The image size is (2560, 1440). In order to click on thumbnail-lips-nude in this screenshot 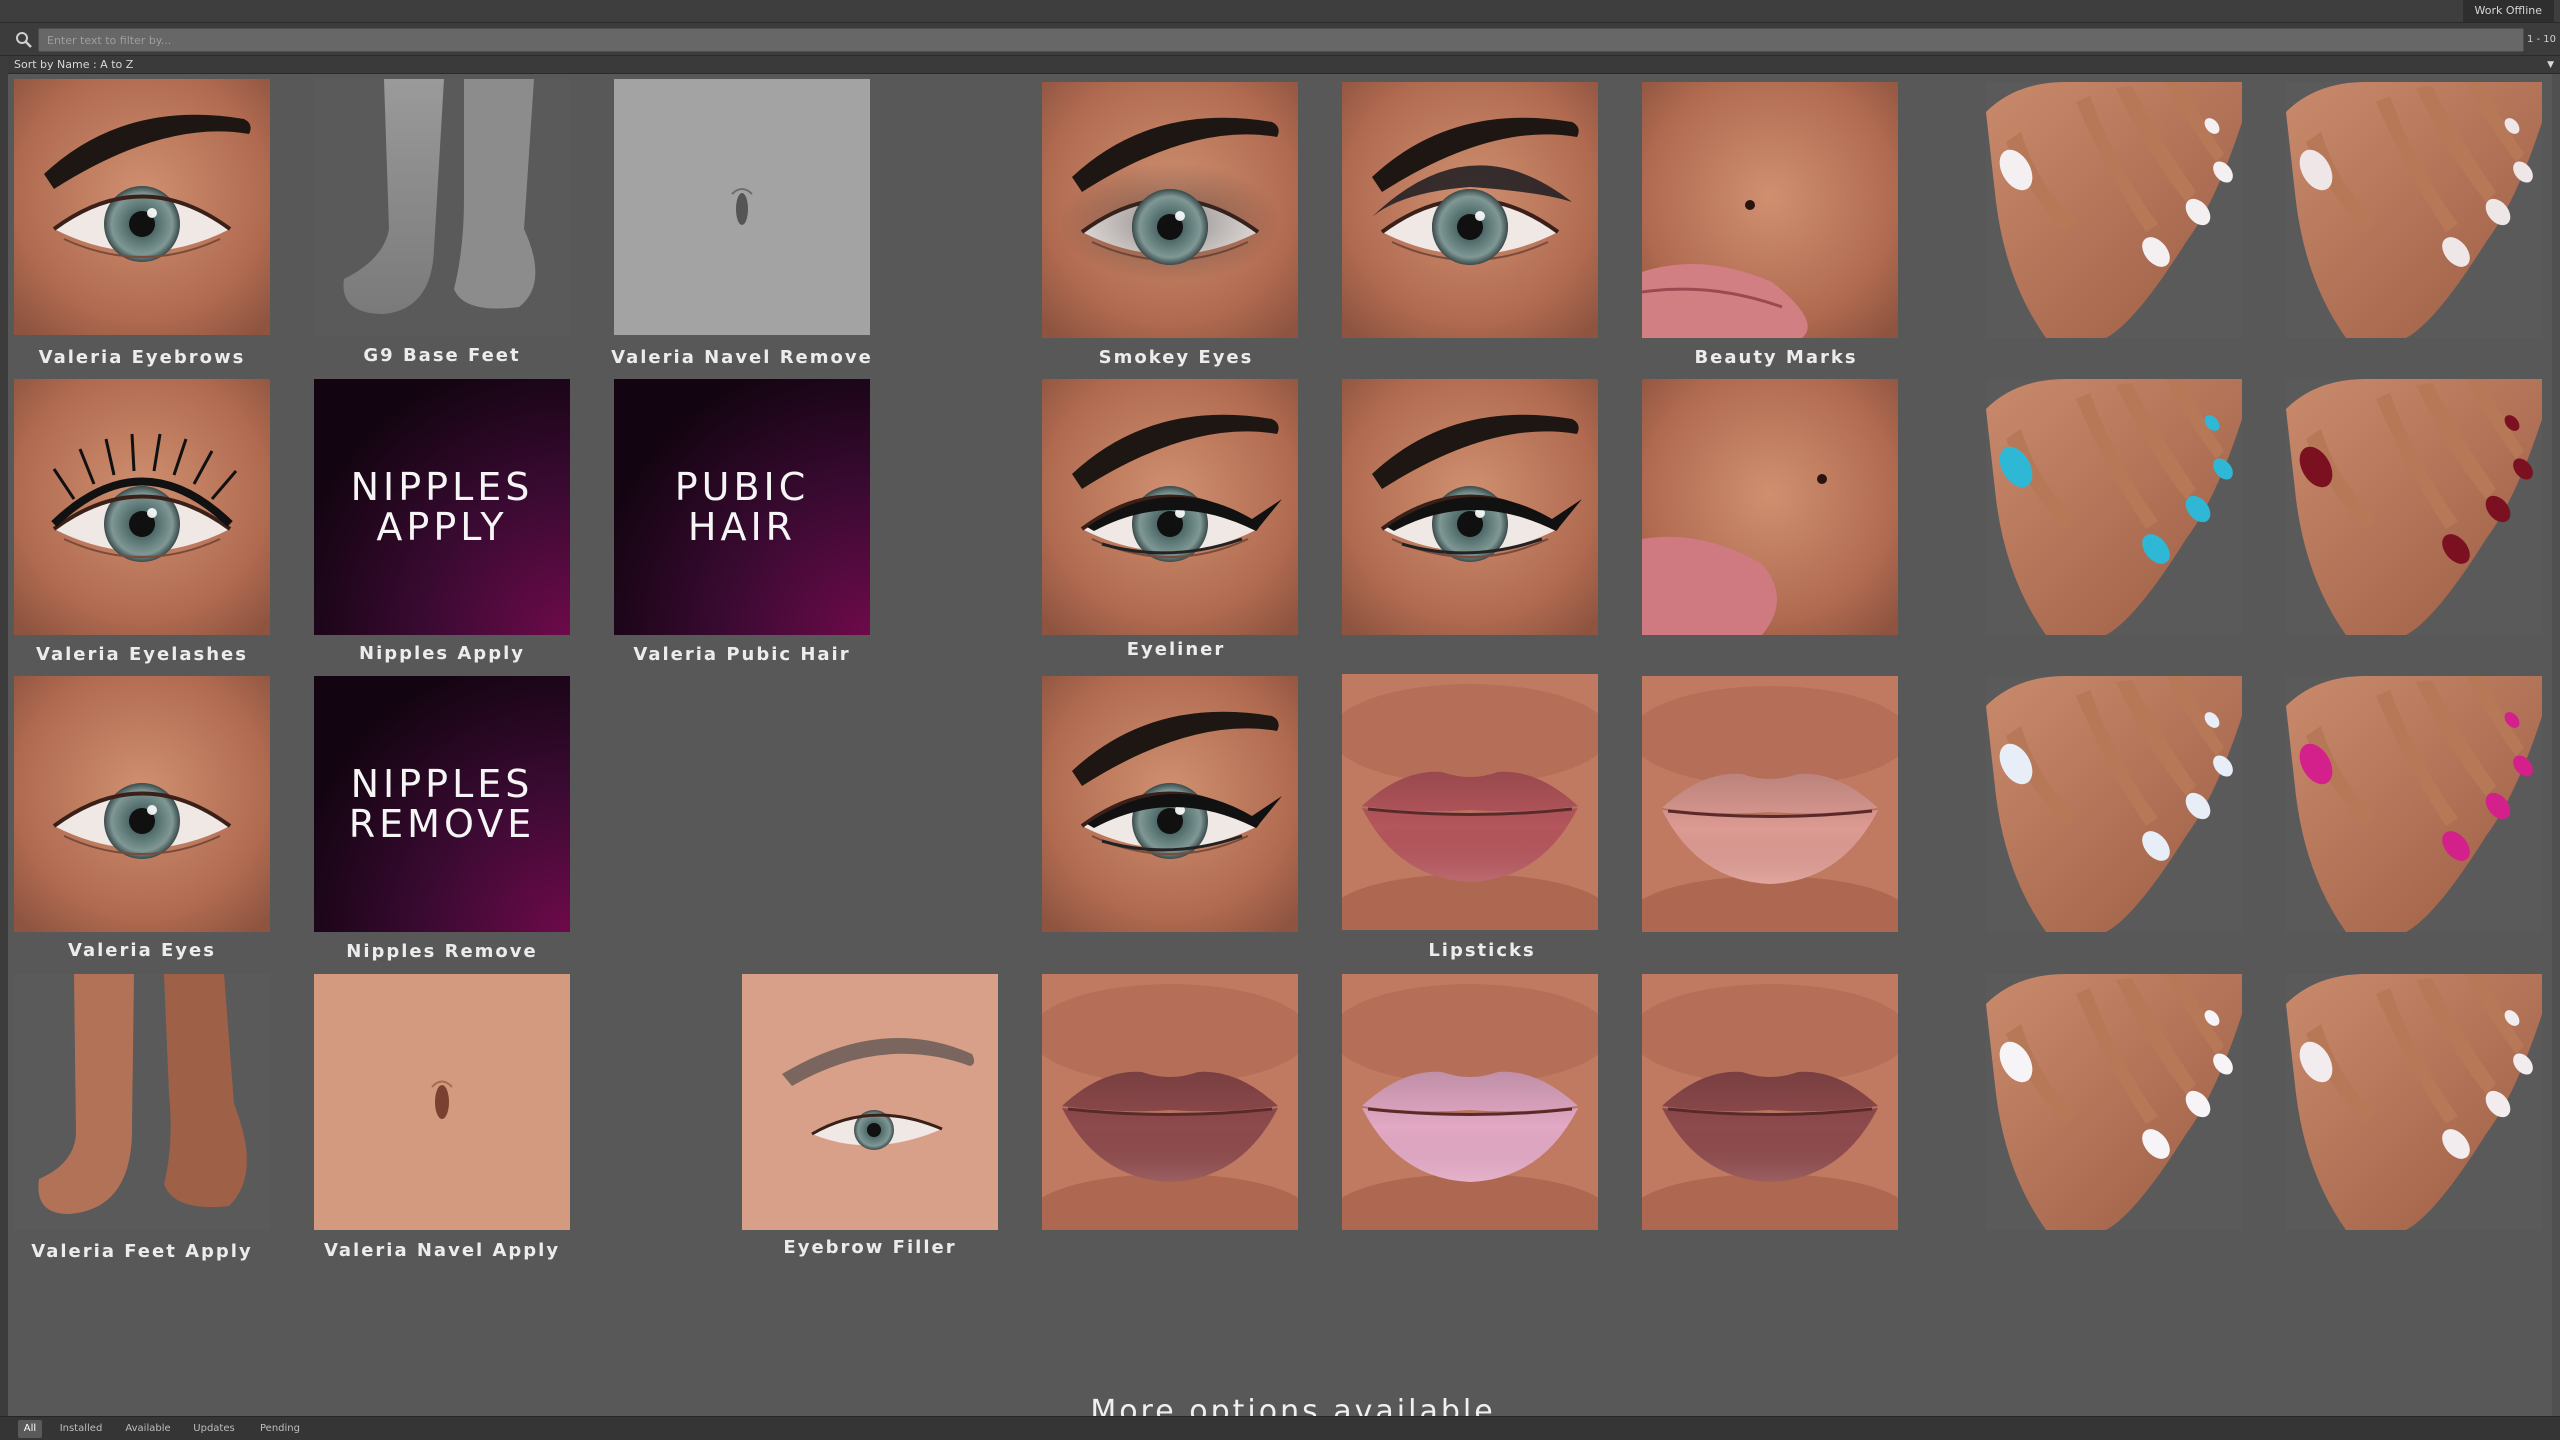, I will do `click(1770, 804)`.